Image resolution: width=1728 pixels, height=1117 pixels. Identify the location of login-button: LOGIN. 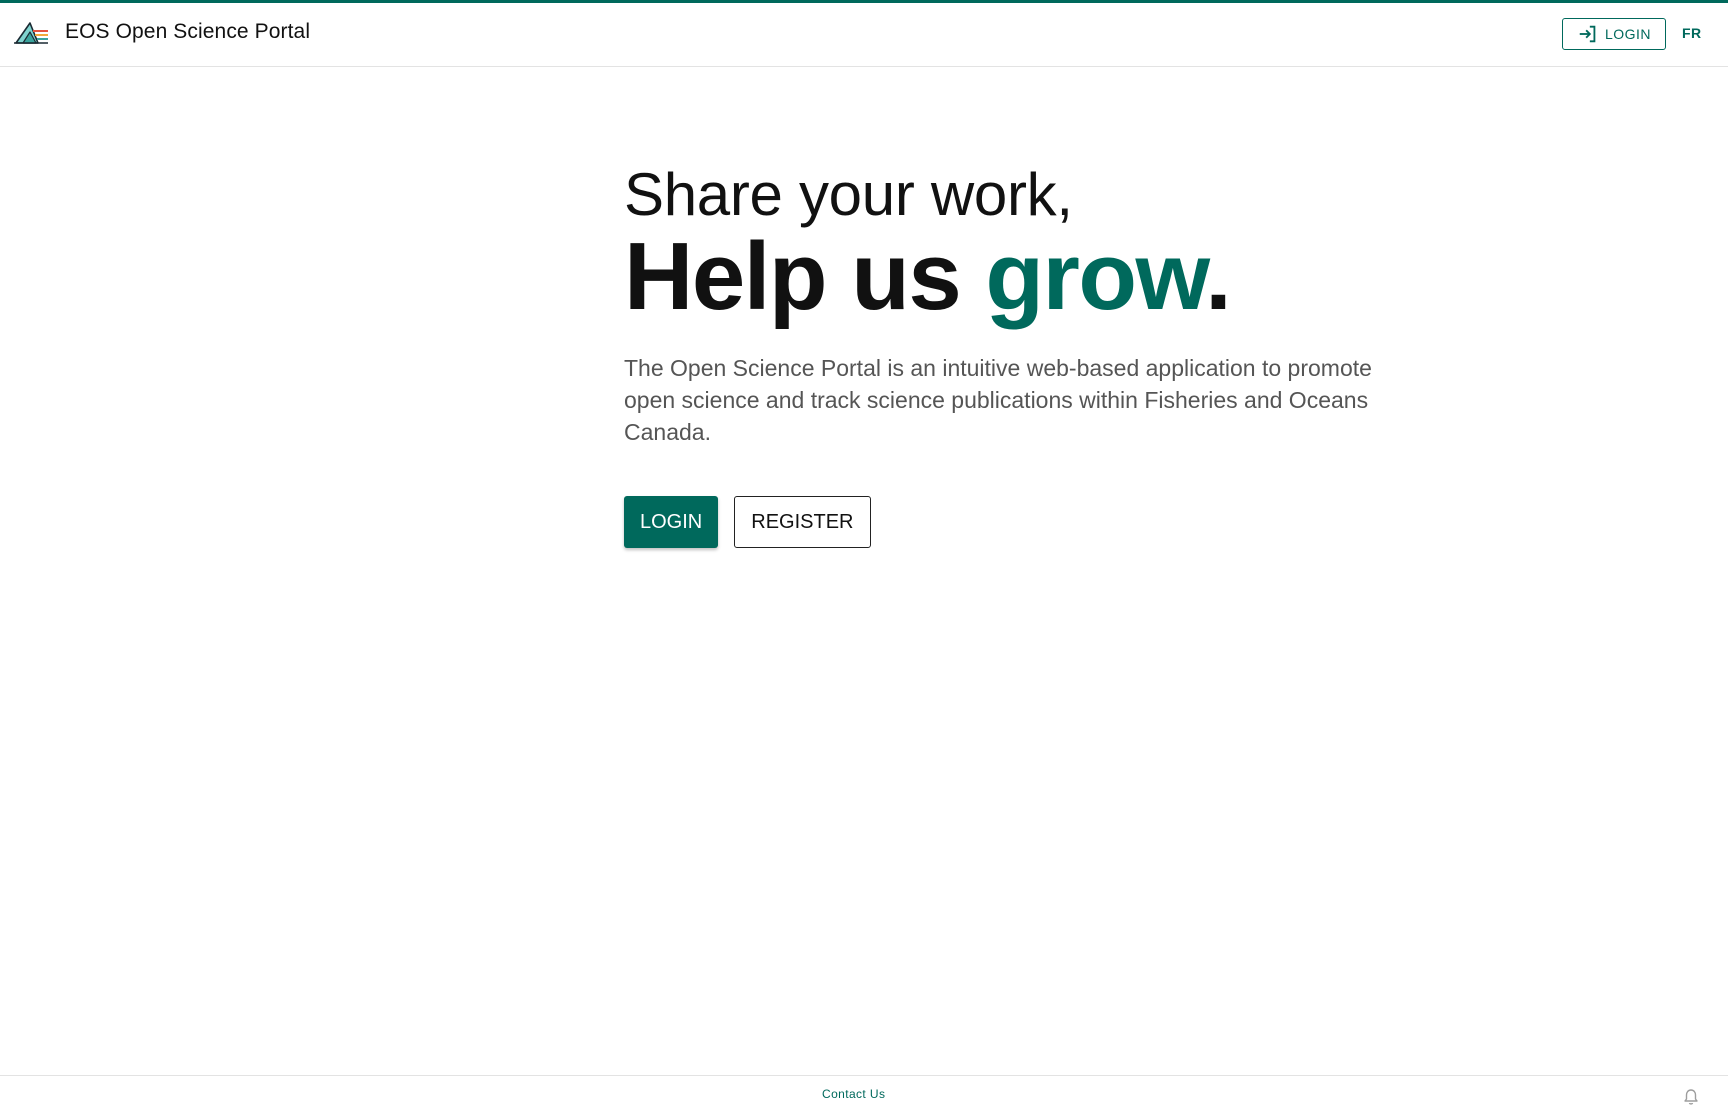
(671, 522).